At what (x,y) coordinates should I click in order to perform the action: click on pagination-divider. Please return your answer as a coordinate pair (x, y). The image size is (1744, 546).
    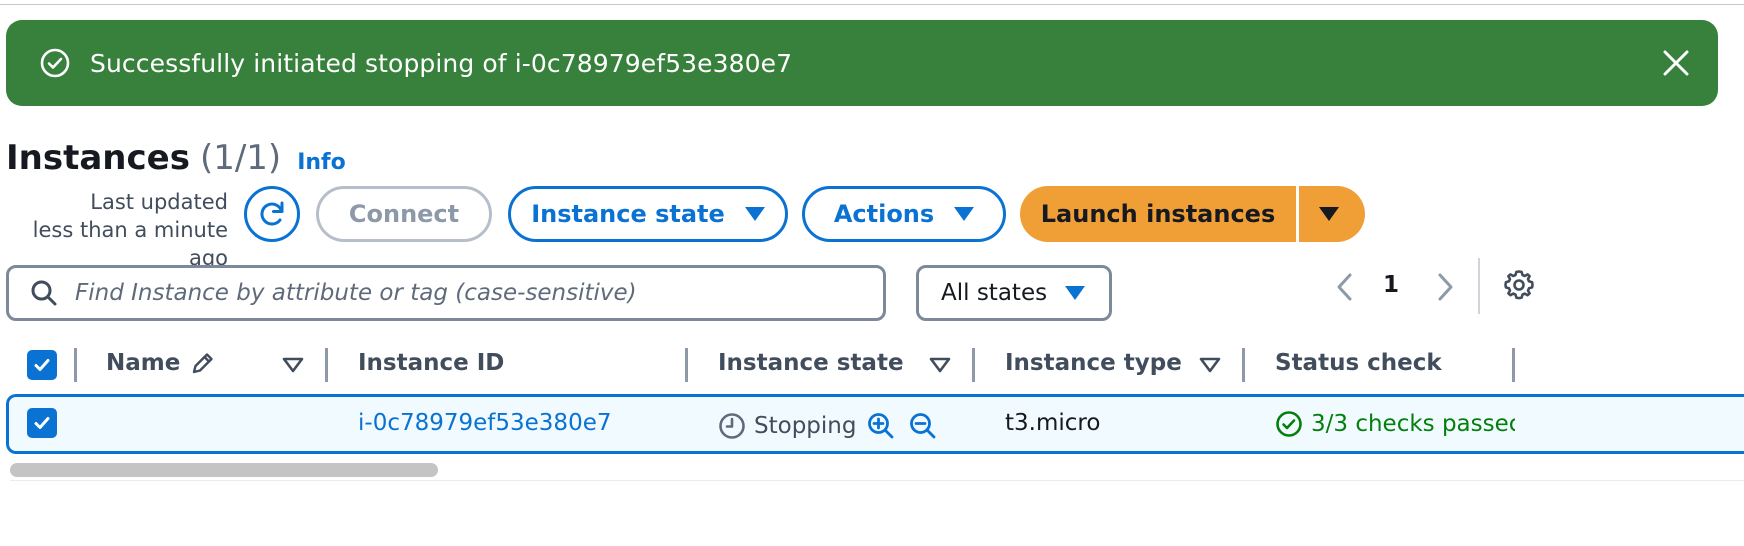
    Looking at the image, I should click on (1479, 286).